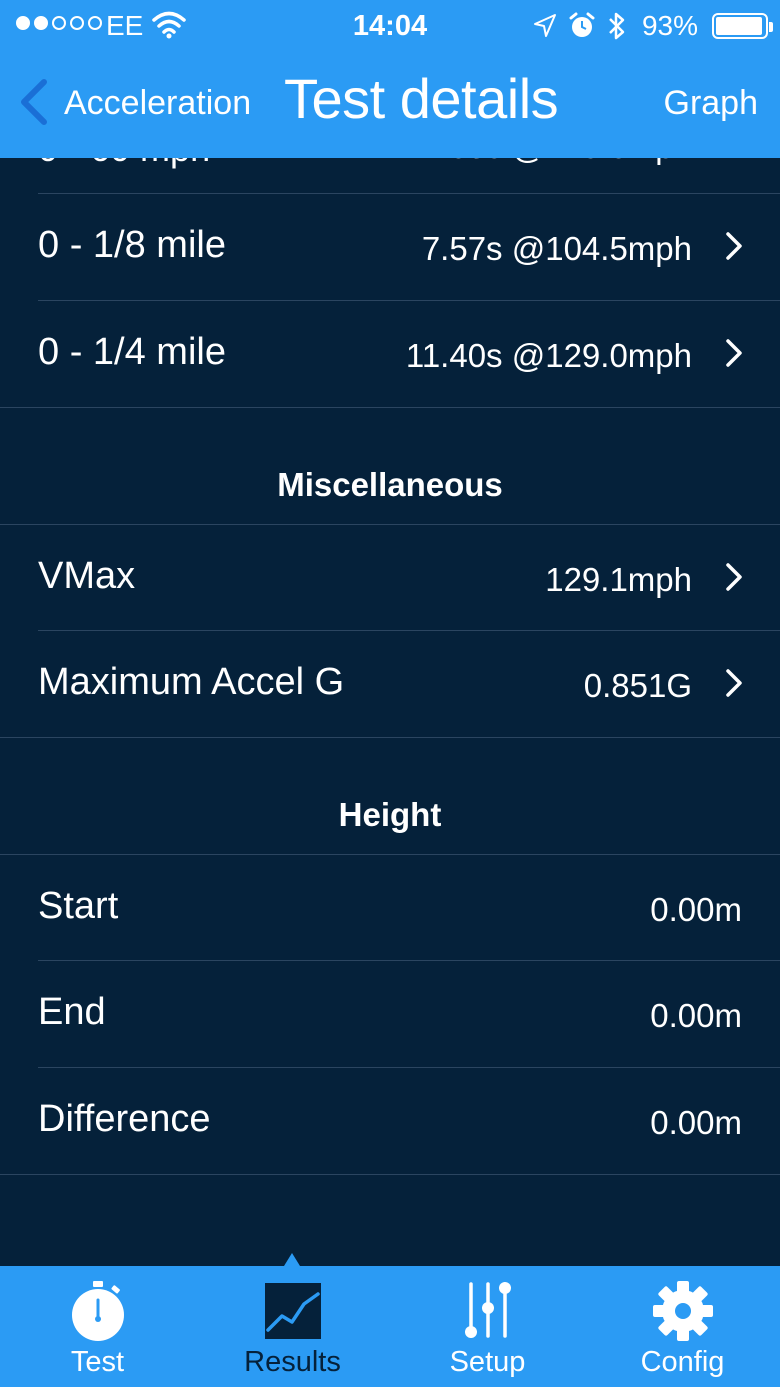  Describe the element at coordinates (390, 484) in the screenshot. I see `section-header-miscellaneous: Miscellaneous` at that location.